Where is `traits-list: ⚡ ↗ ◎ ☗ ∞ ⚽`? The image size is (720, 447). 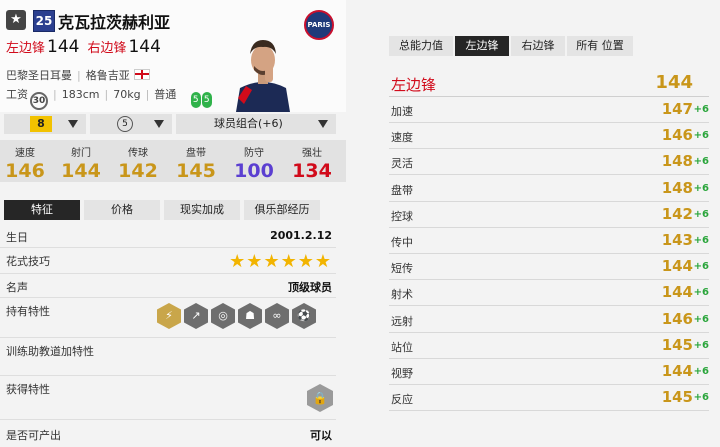 traits-list: ⚡ ↗ ◎ ☗ ∞ ⚽ is located at coordinates (235, 316).